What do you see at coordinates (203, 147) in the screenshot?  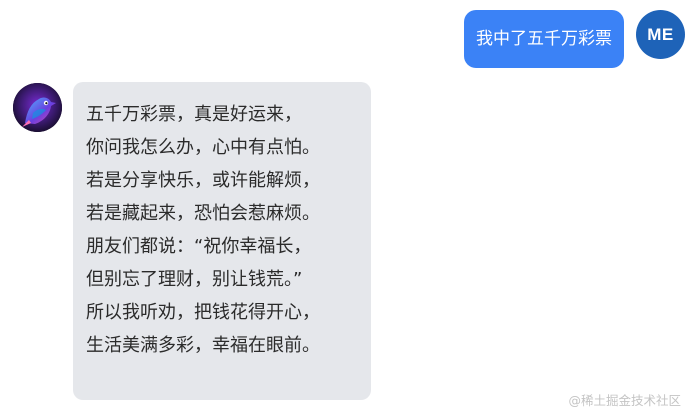 I see `message-line: 你问我怎么办，心中有点怕。` at bounding box center [203, 147].